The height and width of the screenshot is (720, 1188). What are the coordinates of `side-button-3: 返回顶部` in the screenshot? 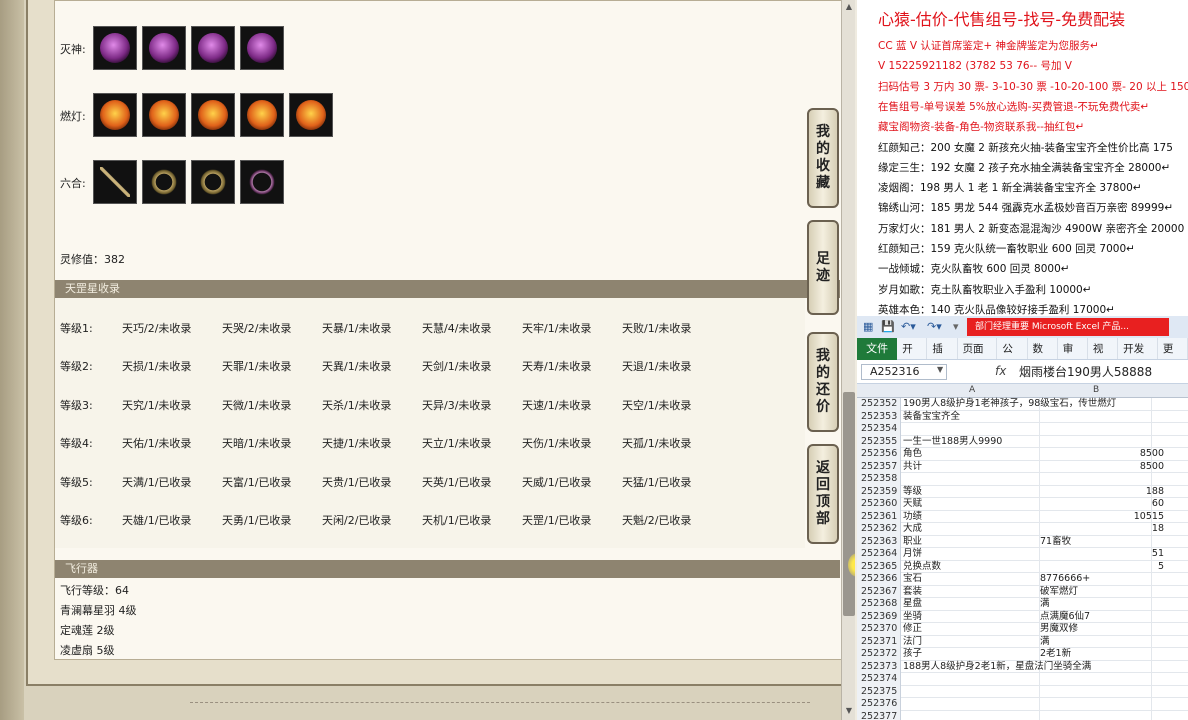 It's located at (823, 494).